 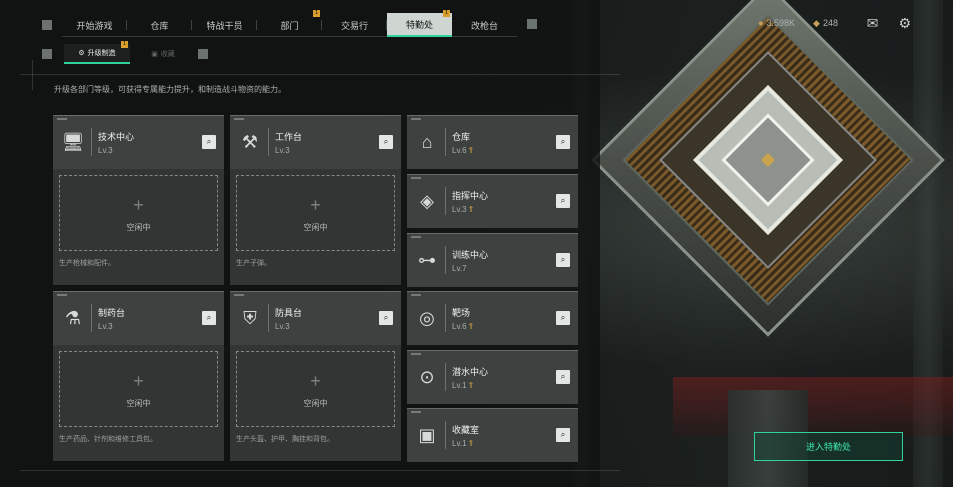 What do you see at coordinates (250, 142) in the screenshot?
I see `tools-icon: ⚒` at bounding box center [250, 142].